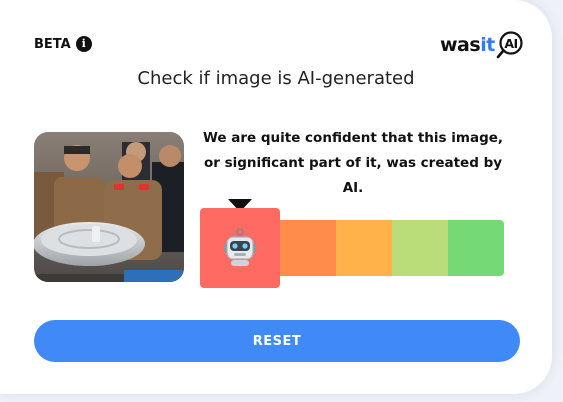  I want to click on reset-button: RESET, so click(277, 341).